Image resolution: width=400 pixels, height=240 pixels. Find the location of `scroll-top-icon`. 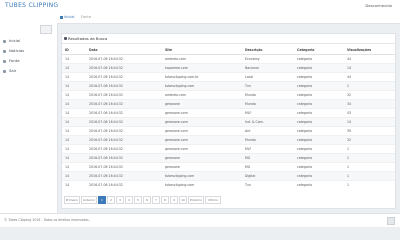

scroll-top-icon is located at coordinates (391, 221).